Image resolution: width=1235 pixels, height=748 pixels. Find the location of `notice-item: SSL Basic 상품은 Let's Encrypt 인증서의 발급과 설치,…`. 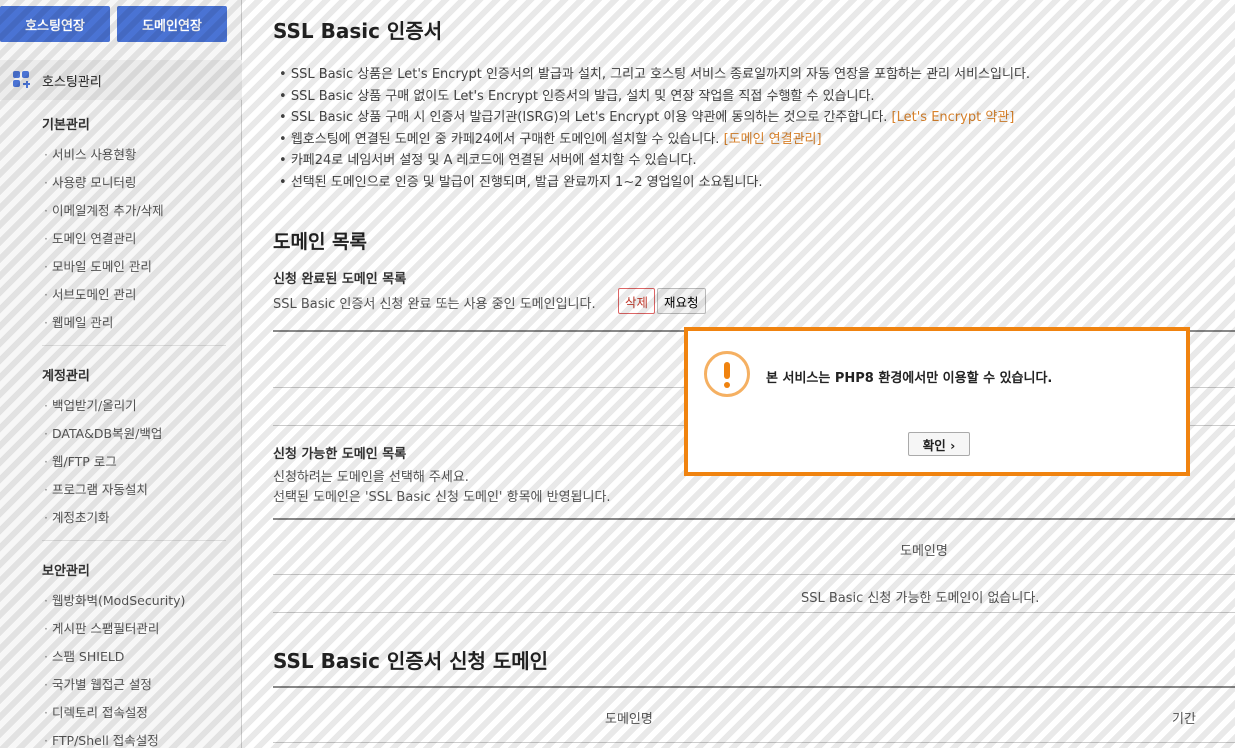

notice-item: SSL Basic 상품은 Let's Encrypt 인증서의 발급과 설치,… is located at coordinates (654, 75).